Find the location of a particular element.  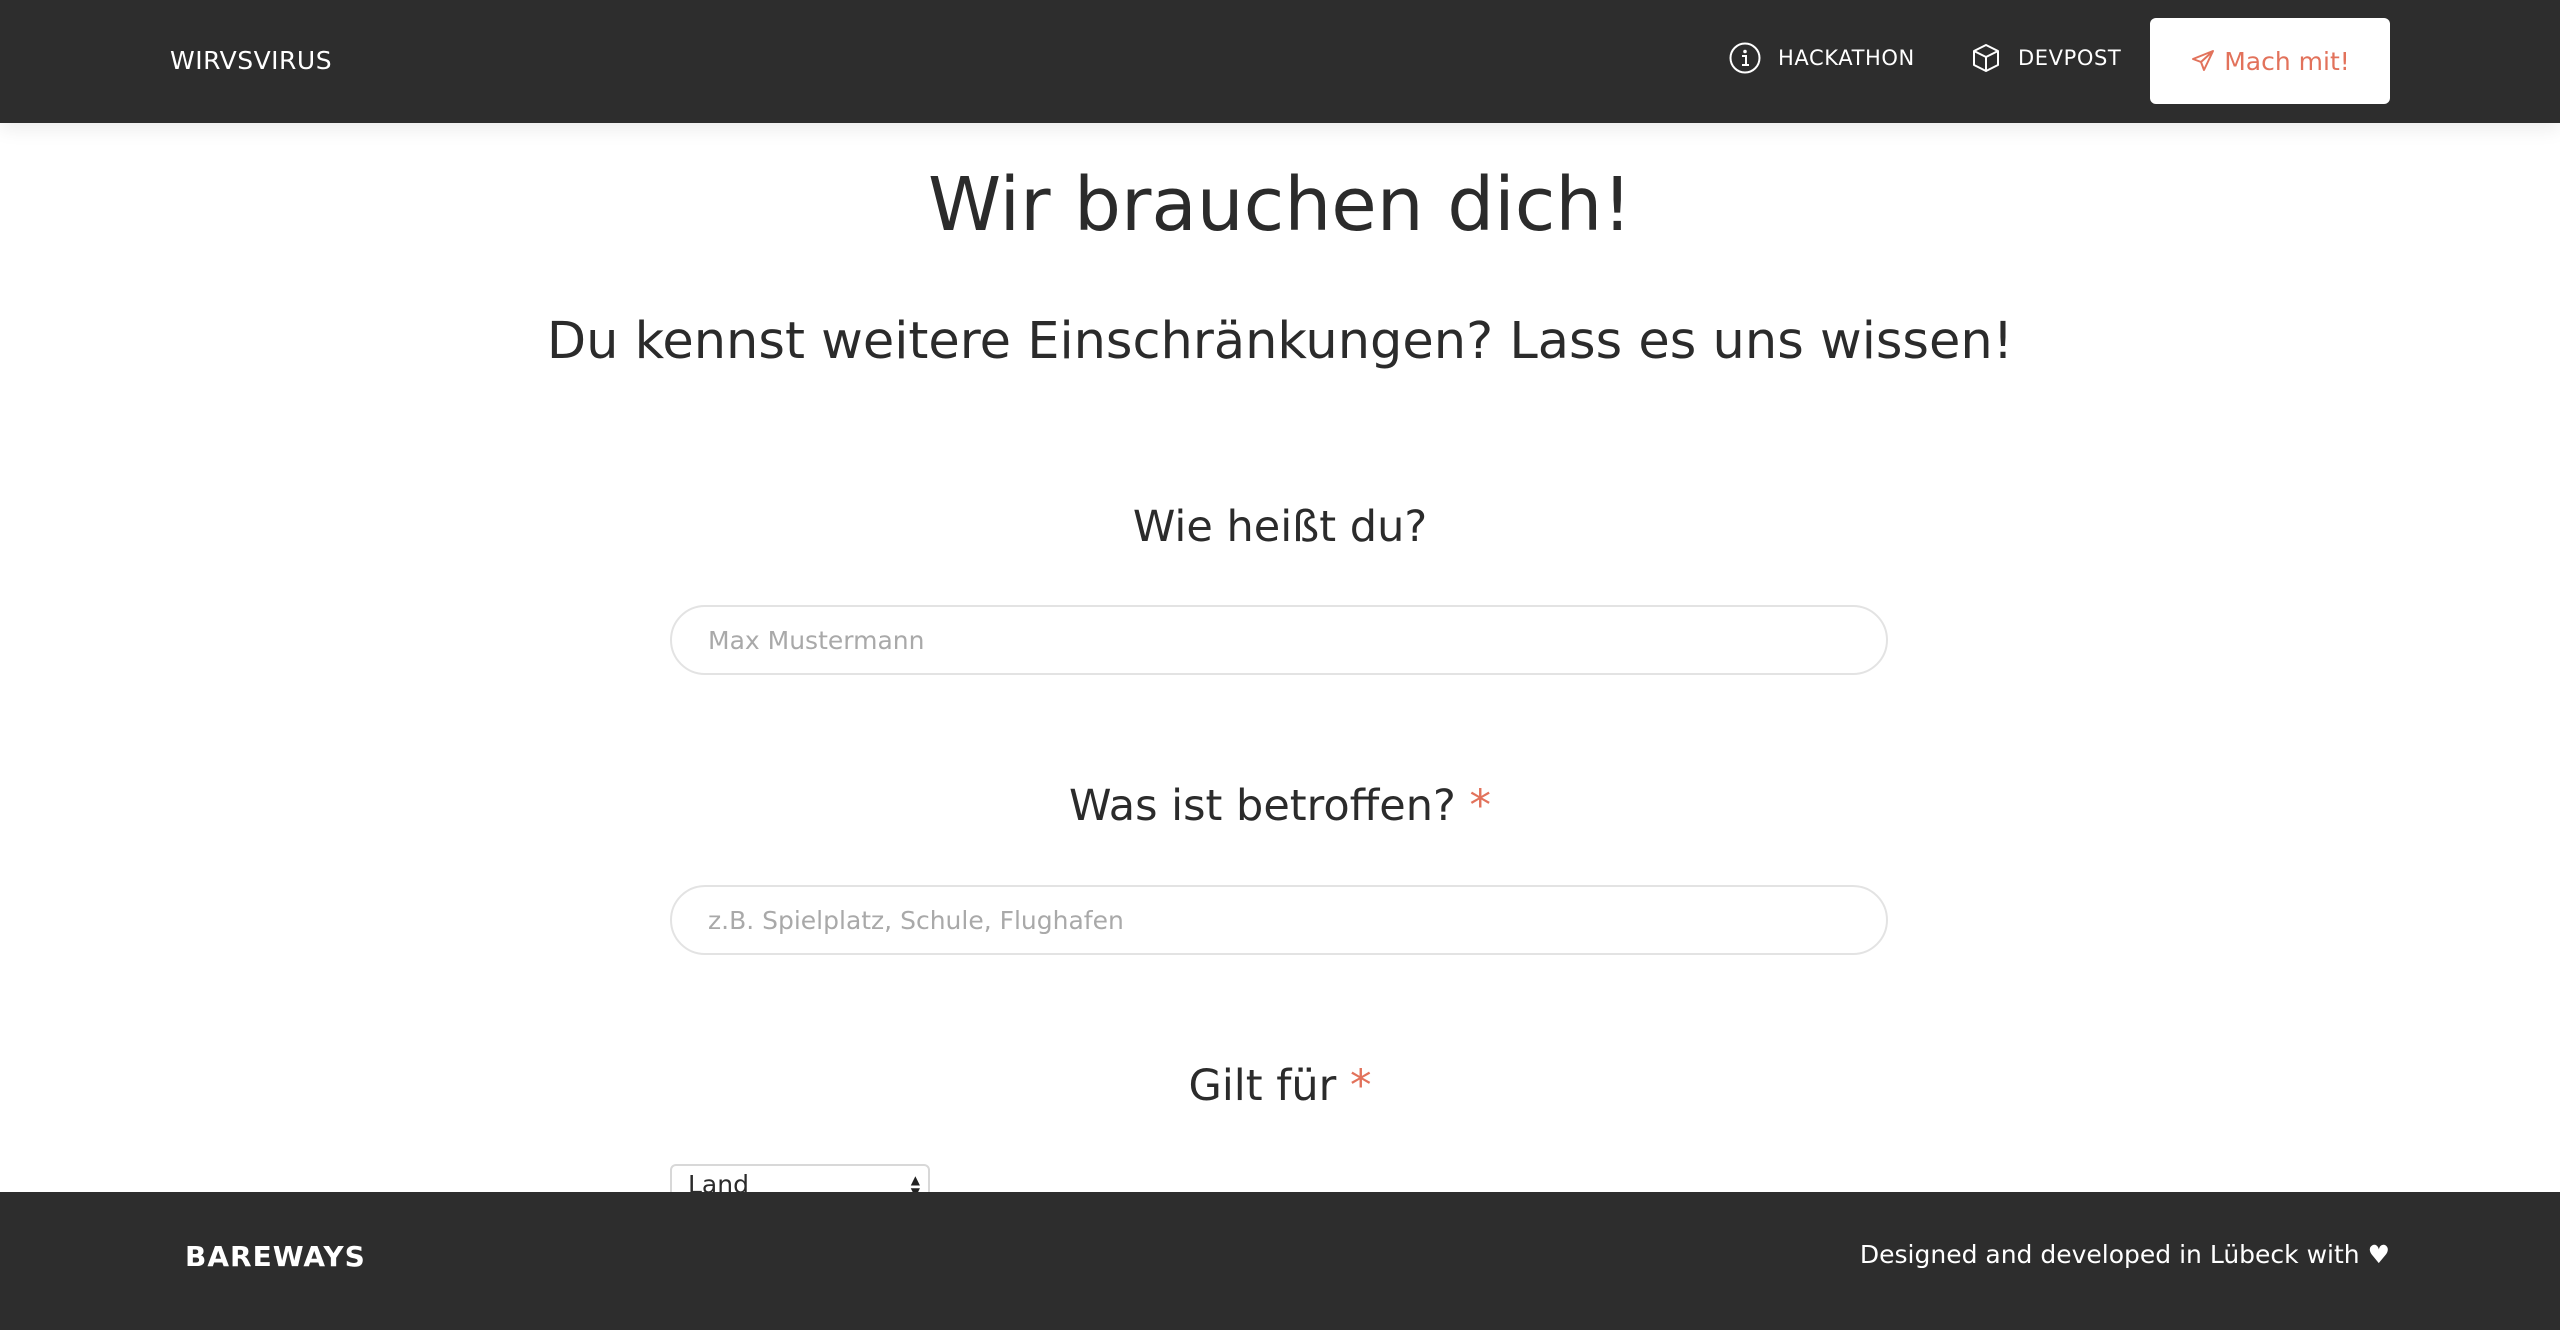

applies-to-question: Gilt für * is located at coordinates (1280, 1086).